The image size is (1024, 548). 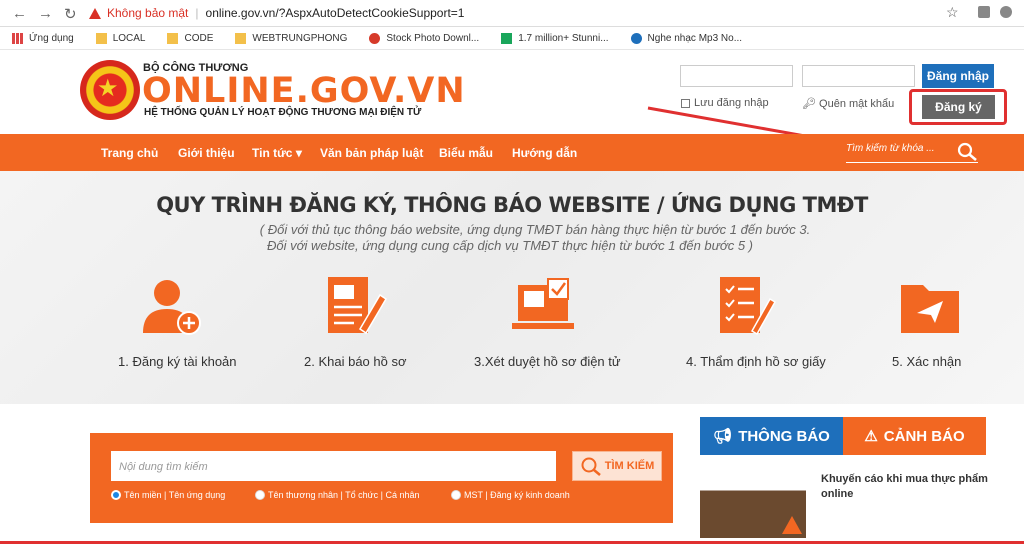 What do you see at coordinates (753, 504) in the screenshot?
I see `news-thumbnail` at bounding box center [753, 504].